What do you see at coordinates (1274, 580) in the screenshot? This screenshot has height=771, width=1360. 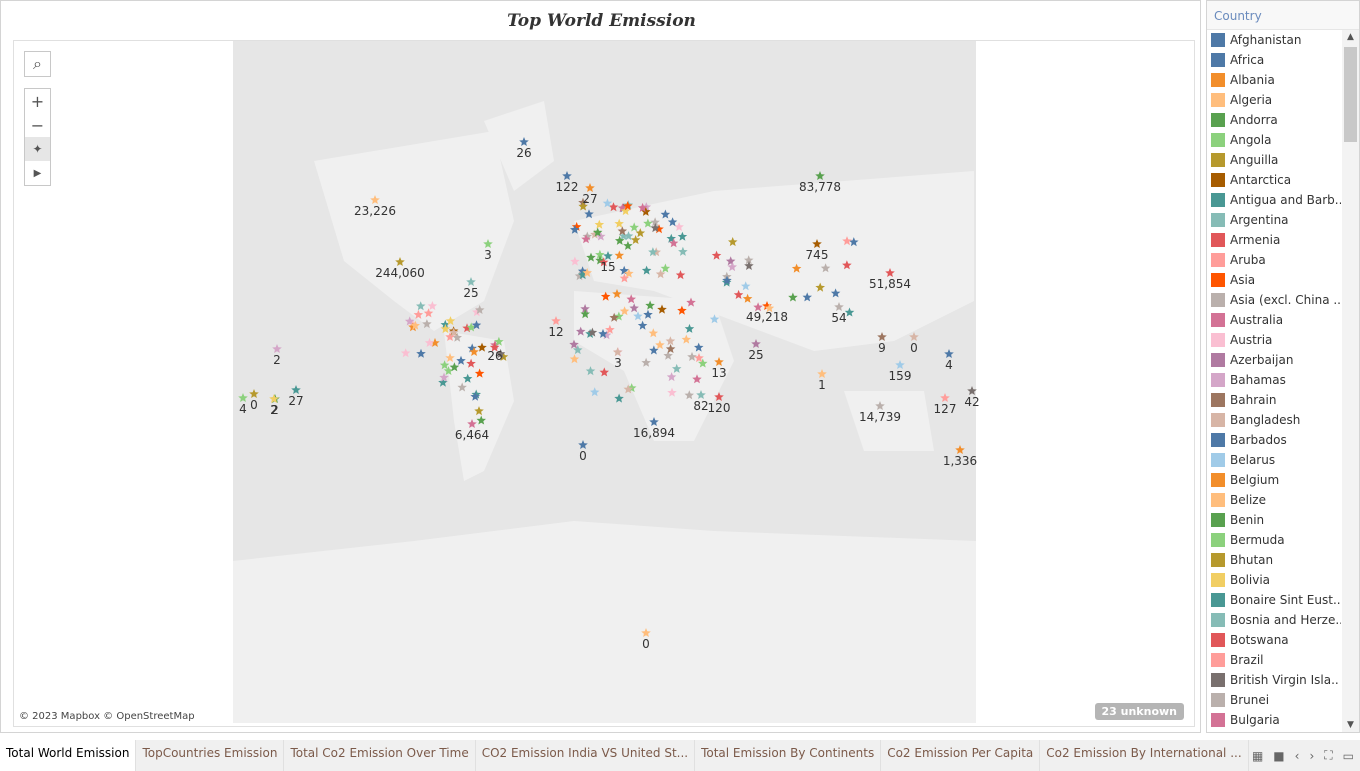 I see `legend-item: Bolivia` at bounding box center [1274, 580].